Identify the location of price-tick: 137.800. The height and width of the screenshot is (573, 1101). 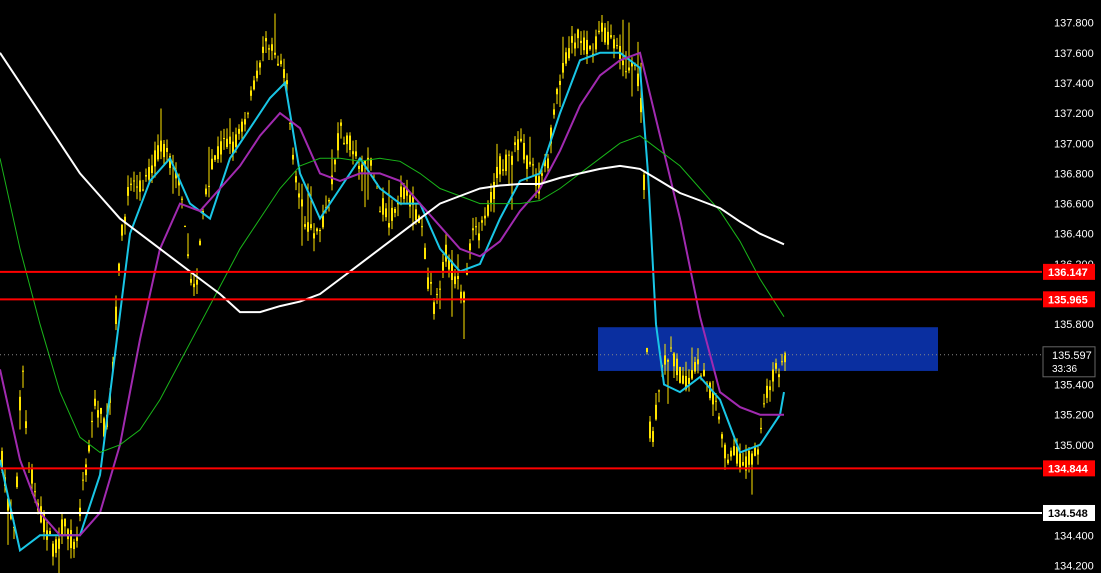
(1074, 24).